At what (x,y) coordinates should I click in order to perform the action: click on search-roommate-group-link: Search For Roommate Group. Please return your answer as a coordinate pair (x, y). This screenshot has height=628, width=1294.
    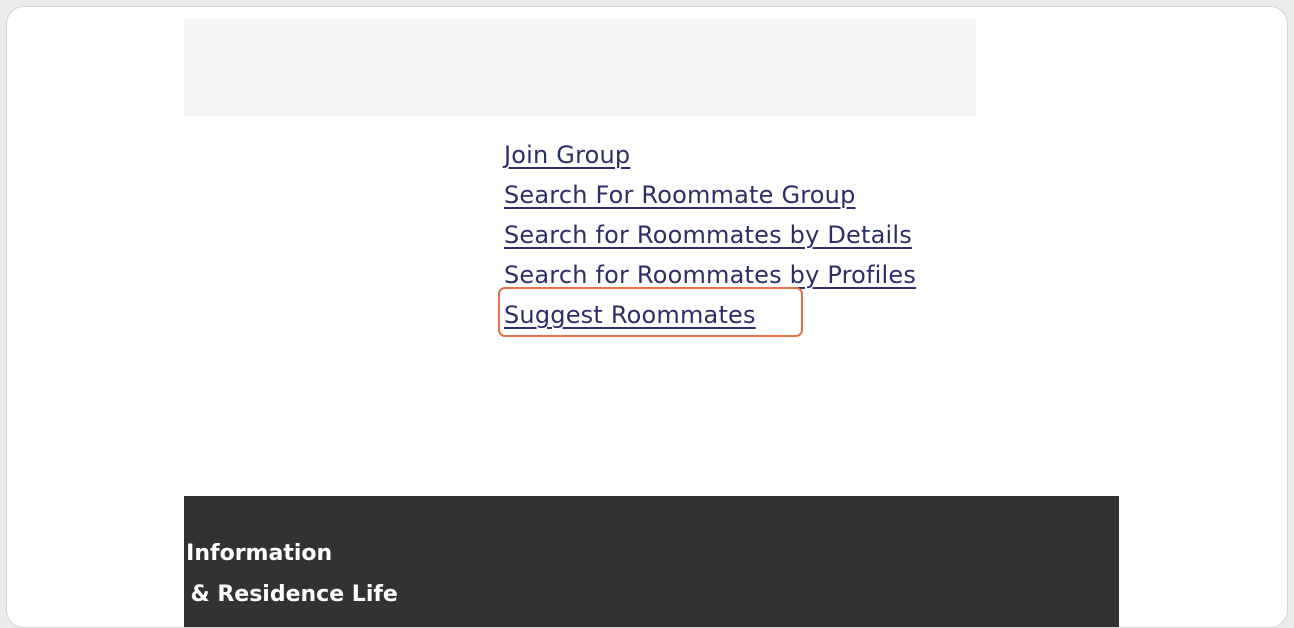
    Looking at the image, I should click on (680, 195).